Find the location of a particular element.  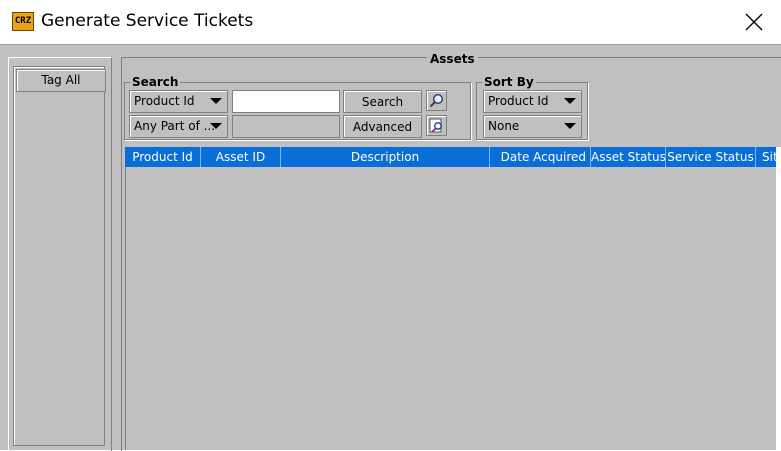

app-logo-icon: CRZ is located at coordinates (23, 21).